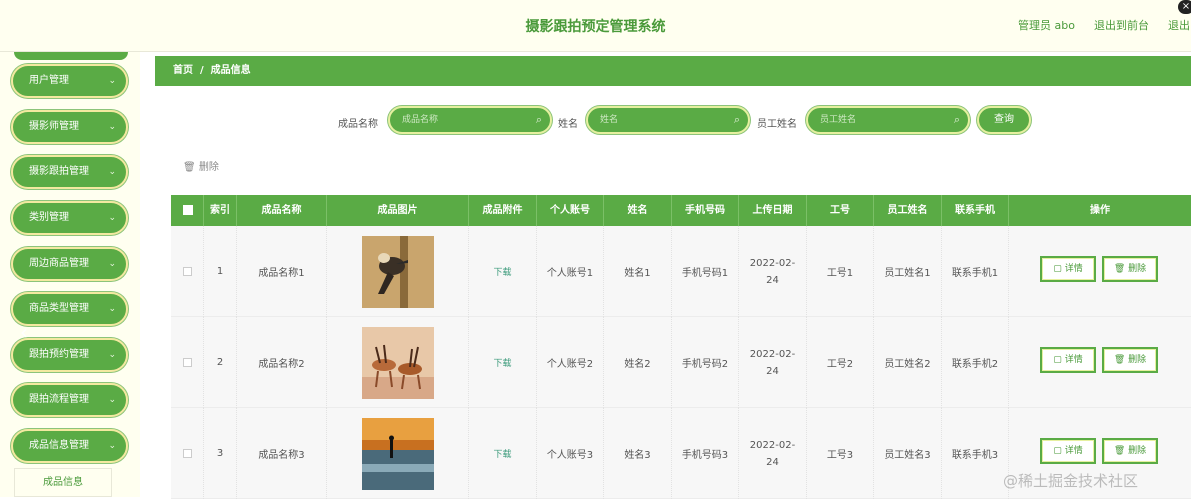 This screenshot has height=499, width=1191. I want to click on batch-delete-label: 删除, so click(208, 167).